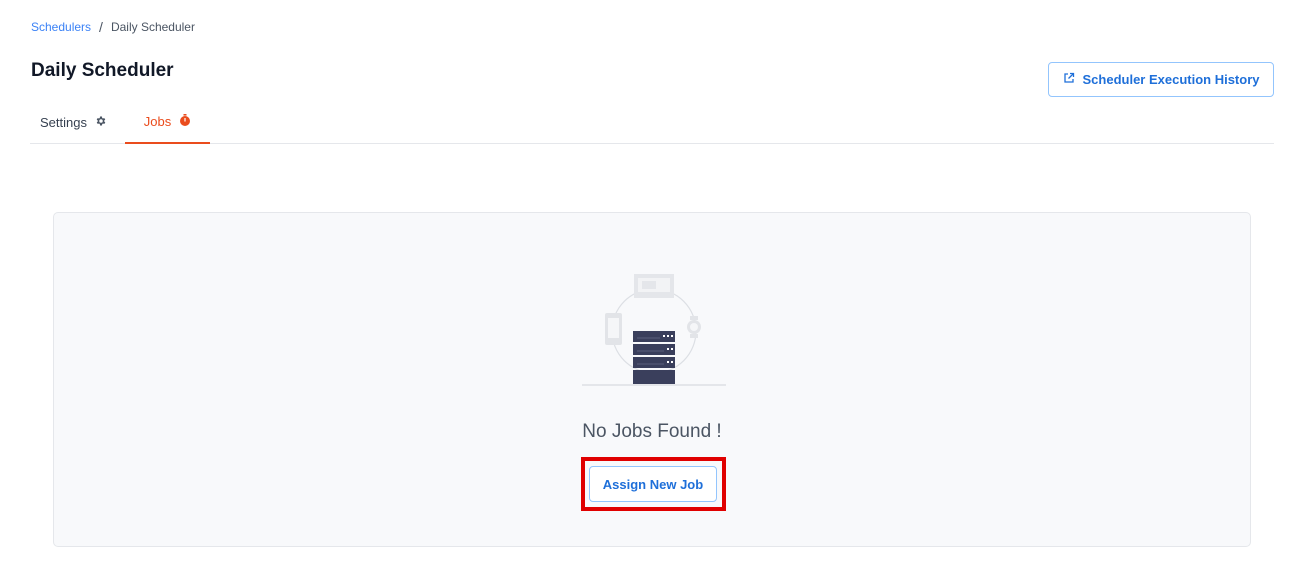 The width and height of the screenshot is (1291, 586). What do you see at coordinates (1171, 79) in the screenshot?
I see `history-button-label: Scheduler Execution History` at bounding box center [1171, 79].